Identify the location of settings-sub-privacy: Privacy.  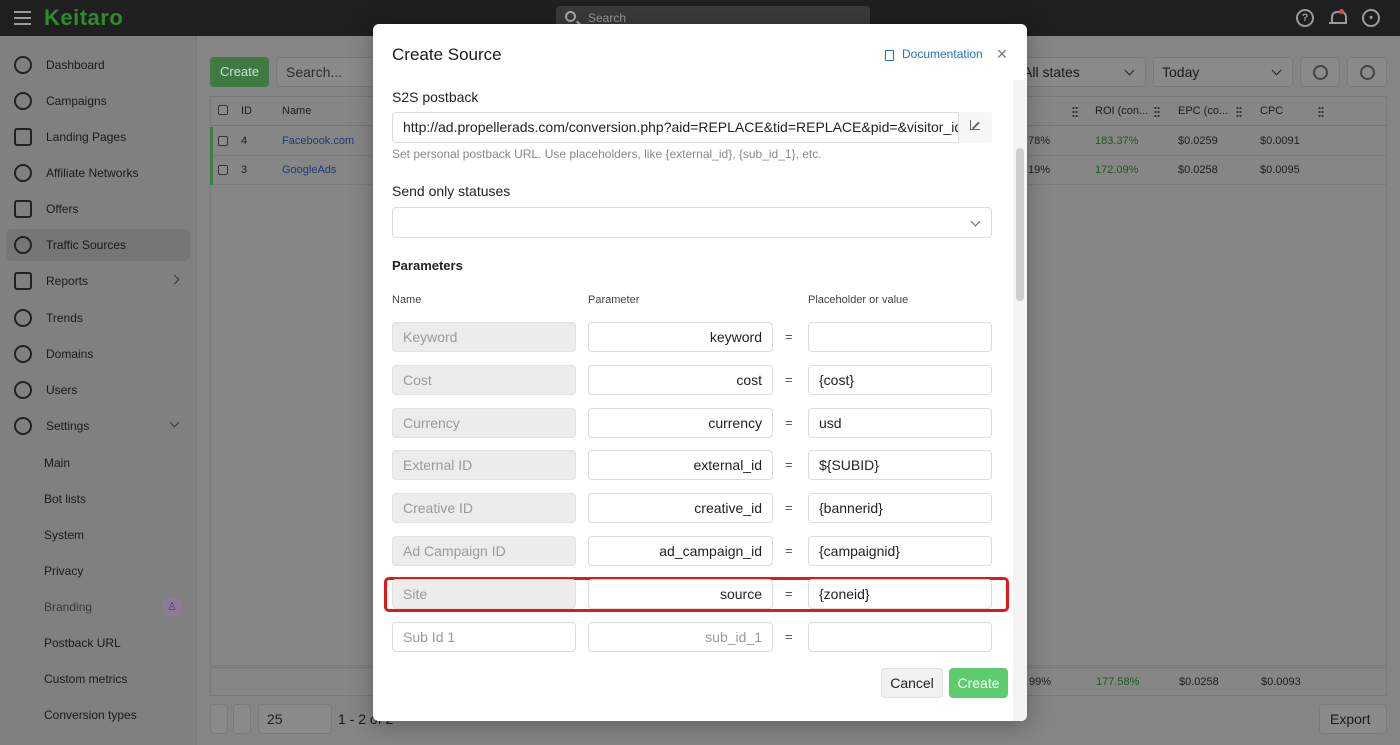
(63, 571).